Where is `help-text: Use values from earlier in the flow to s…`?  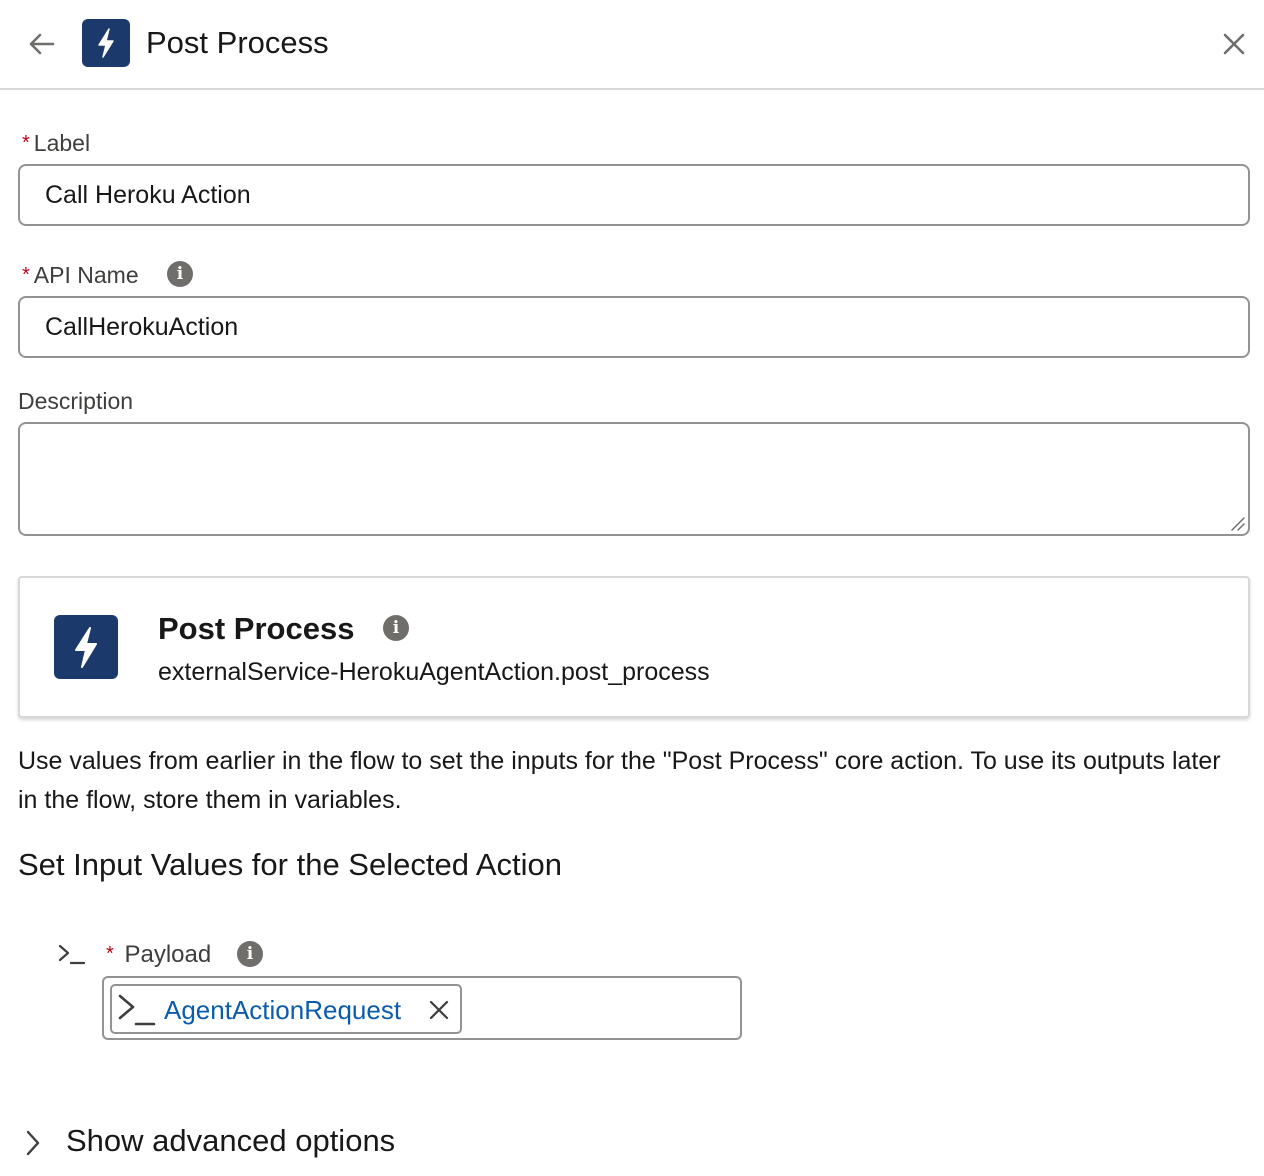 help-text: Use values from earlier in the flow to s… is located at coordinates (619, 780).